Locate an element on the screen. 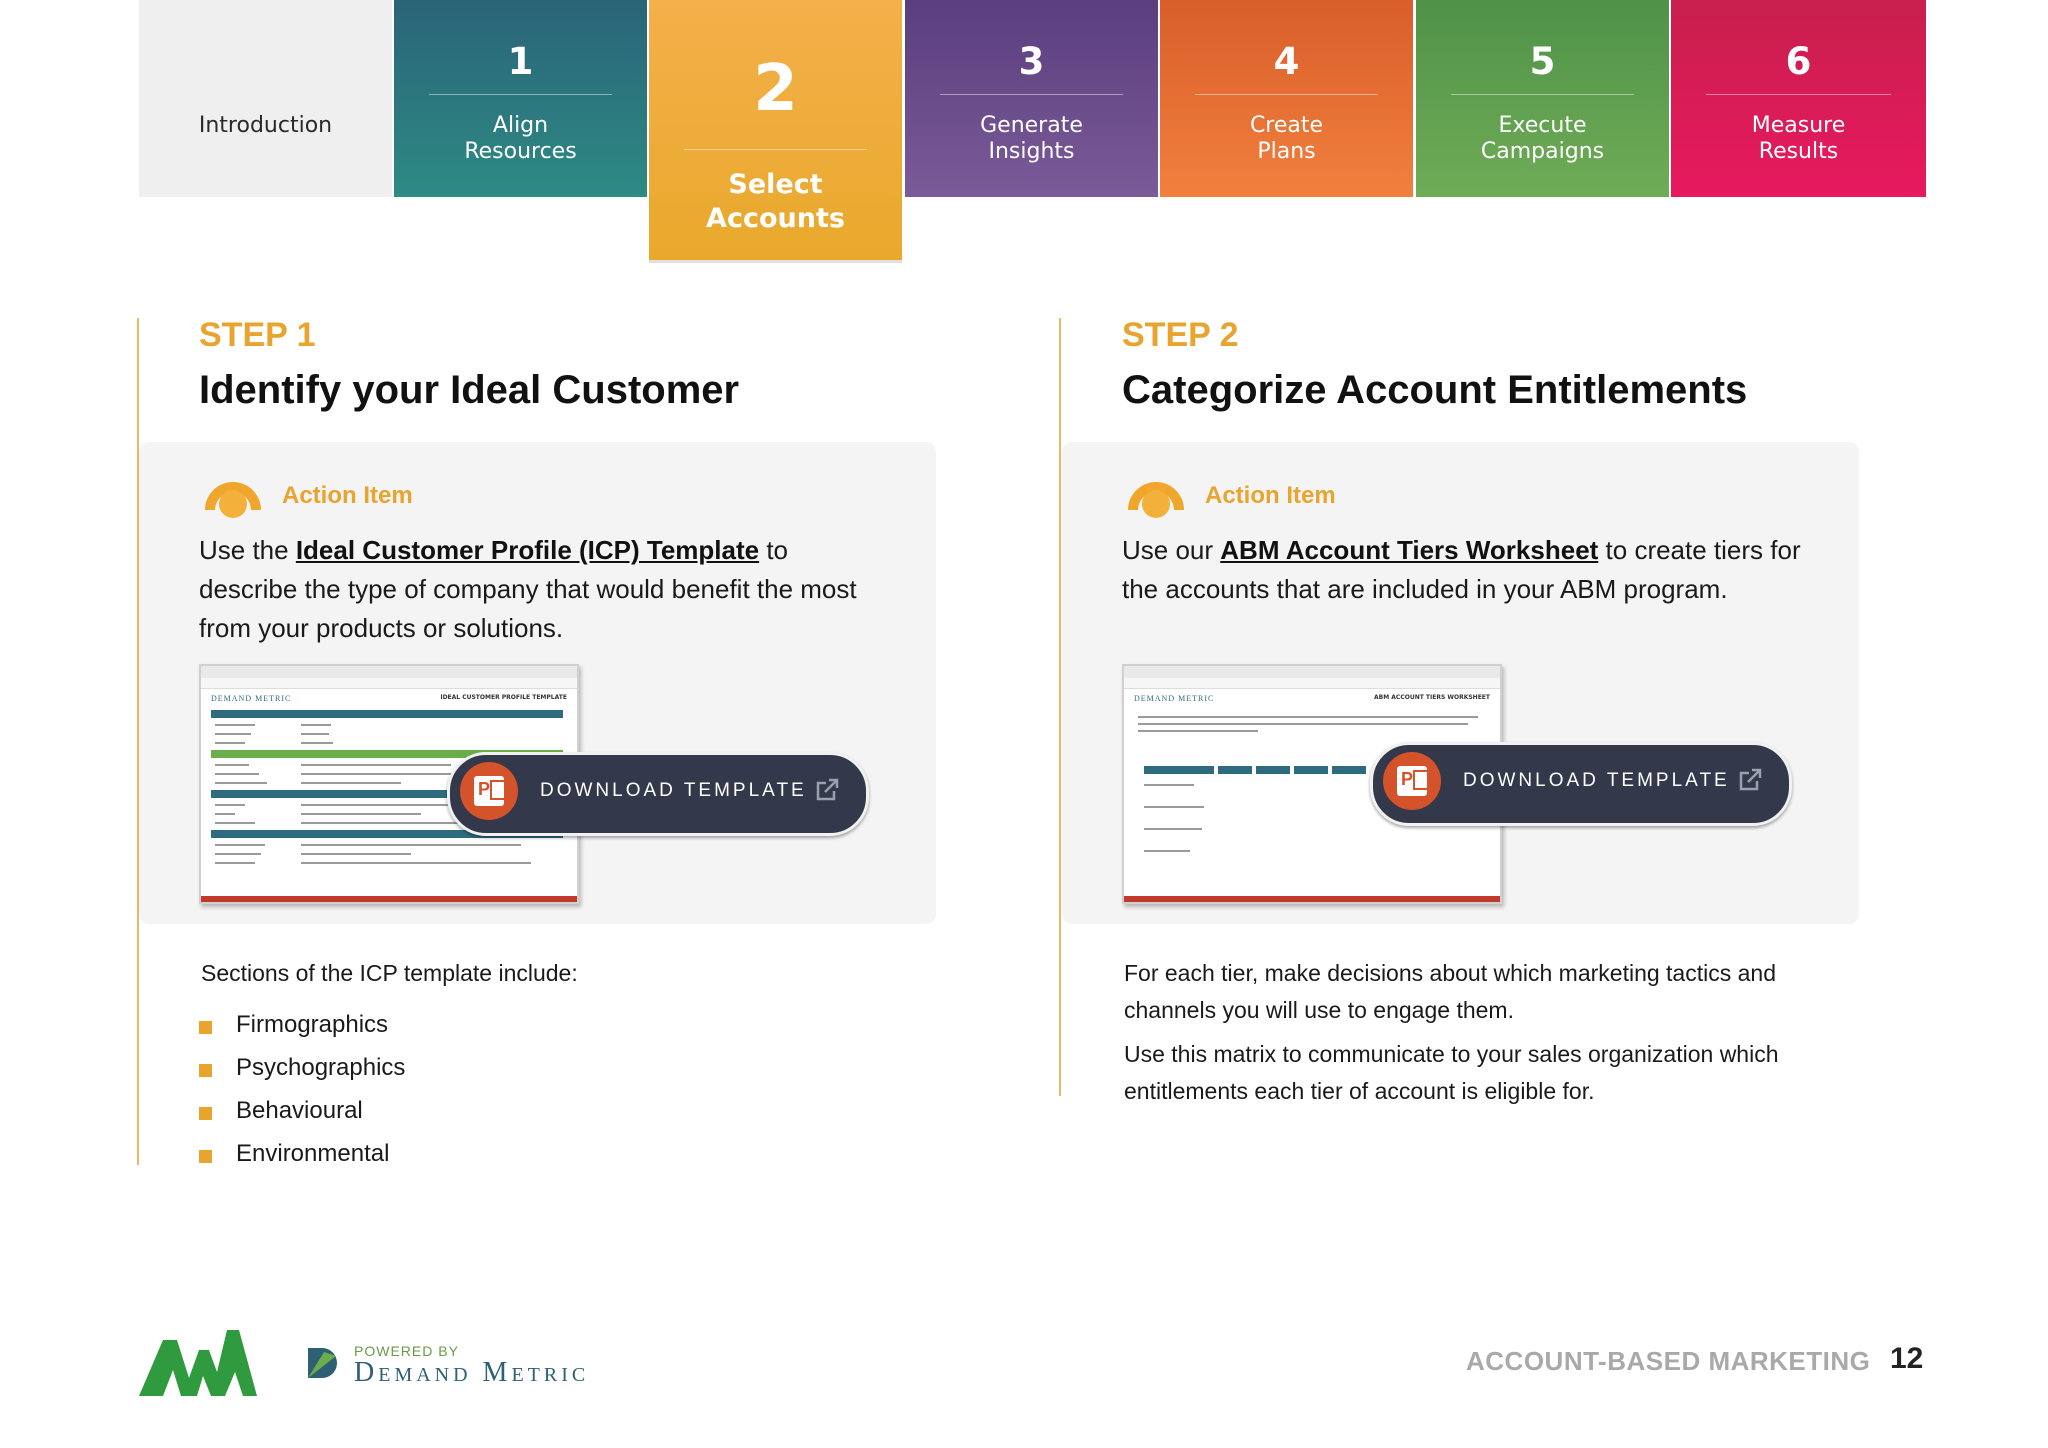 This screenshot has width=2048, height=1448. tab-introduction: Introduction is located at coordinates (265, 98).